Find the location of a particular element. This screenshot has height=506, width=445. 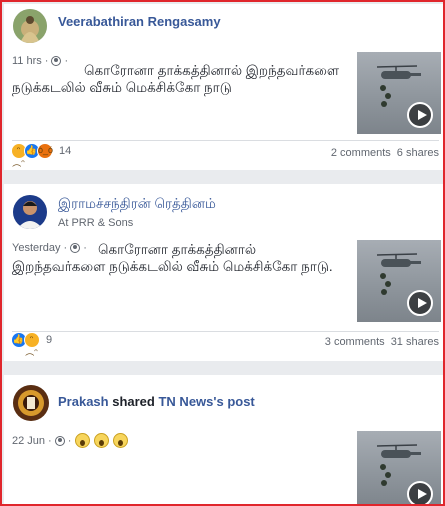

author-name: இராமச்சந்திரன் ரெத்தினம் is located at coordinates (137, 205).